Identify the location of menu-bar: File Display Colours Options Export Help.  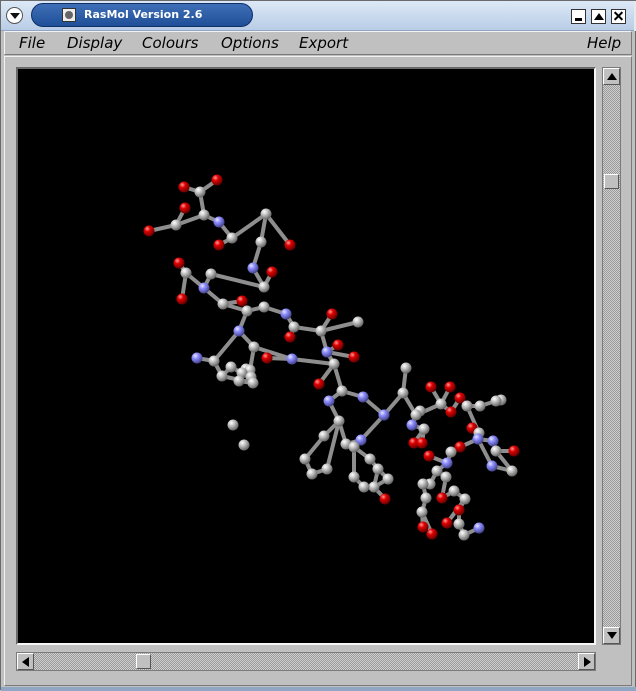
(318, 43).